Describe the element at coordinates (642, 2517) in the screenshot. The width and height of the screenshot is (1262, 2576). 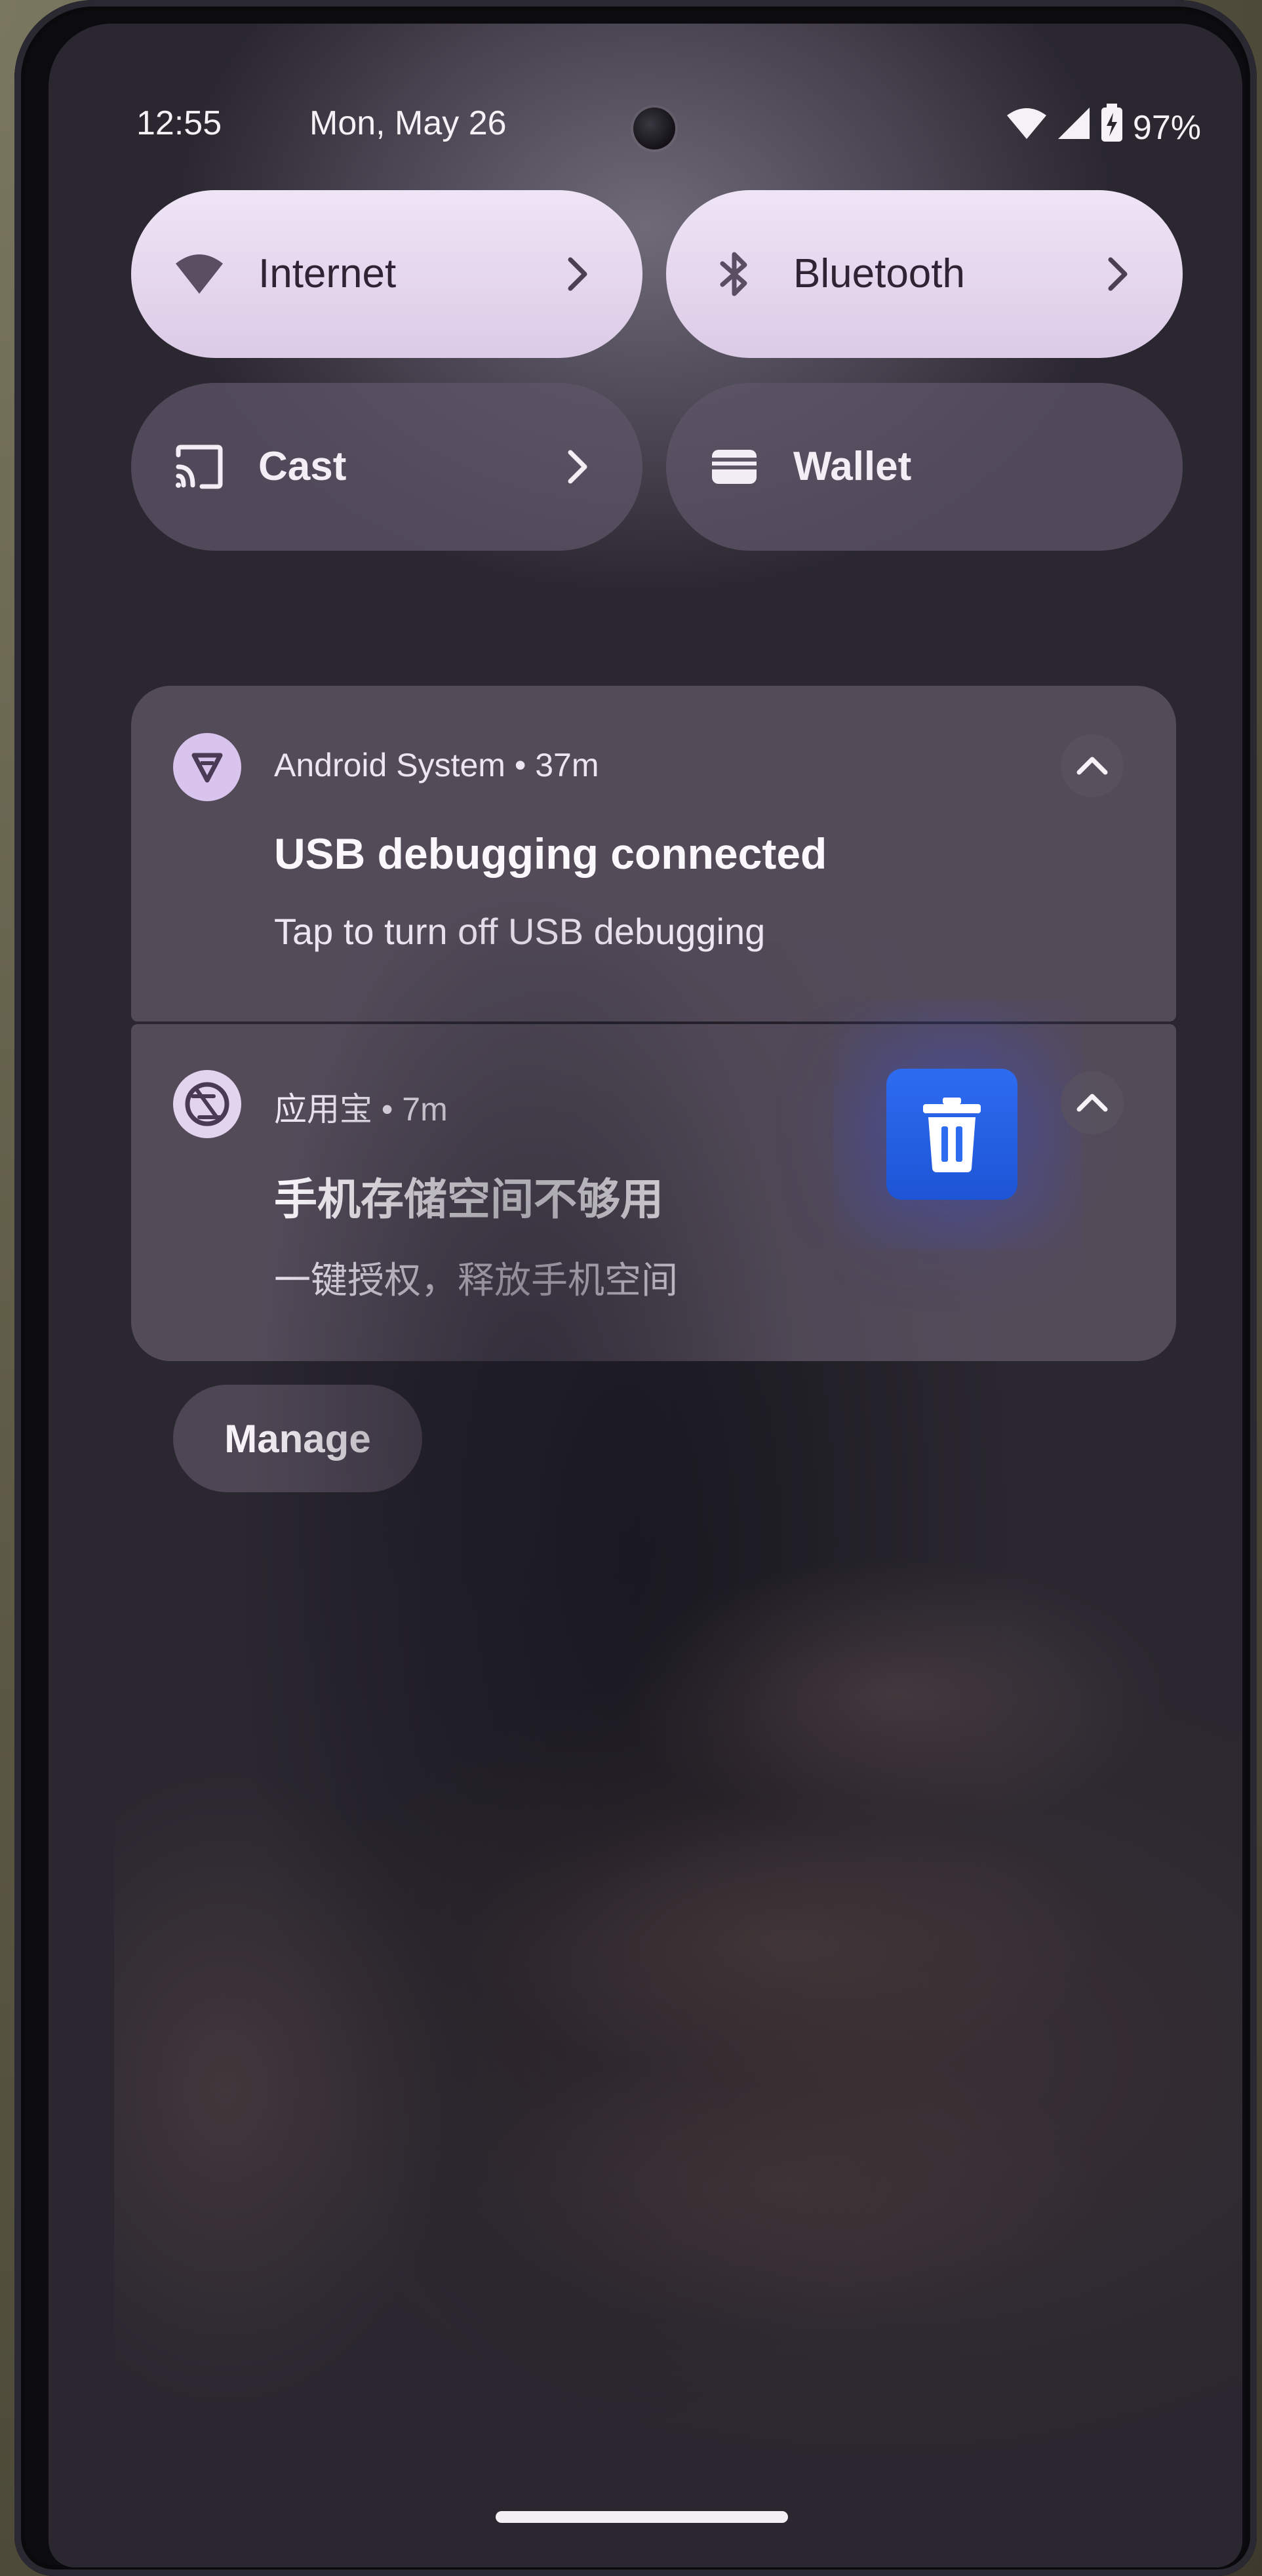
I see `home-indicator` at that location.